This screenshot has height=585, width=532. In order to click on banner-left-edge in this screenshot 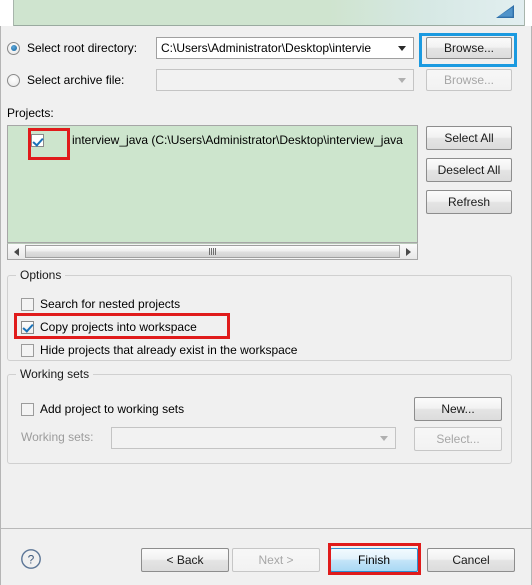, I will do `click(7, 13)`.